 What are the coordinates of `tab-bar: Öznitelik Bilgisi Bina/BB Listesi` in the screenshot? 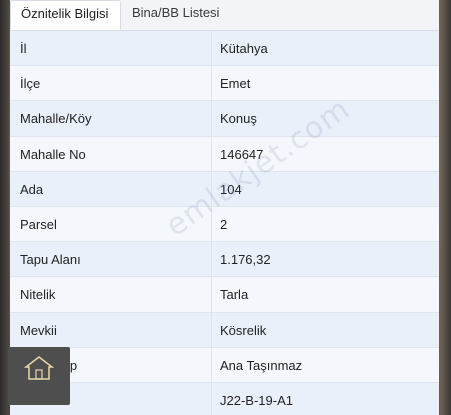 It's located at (224, 15).